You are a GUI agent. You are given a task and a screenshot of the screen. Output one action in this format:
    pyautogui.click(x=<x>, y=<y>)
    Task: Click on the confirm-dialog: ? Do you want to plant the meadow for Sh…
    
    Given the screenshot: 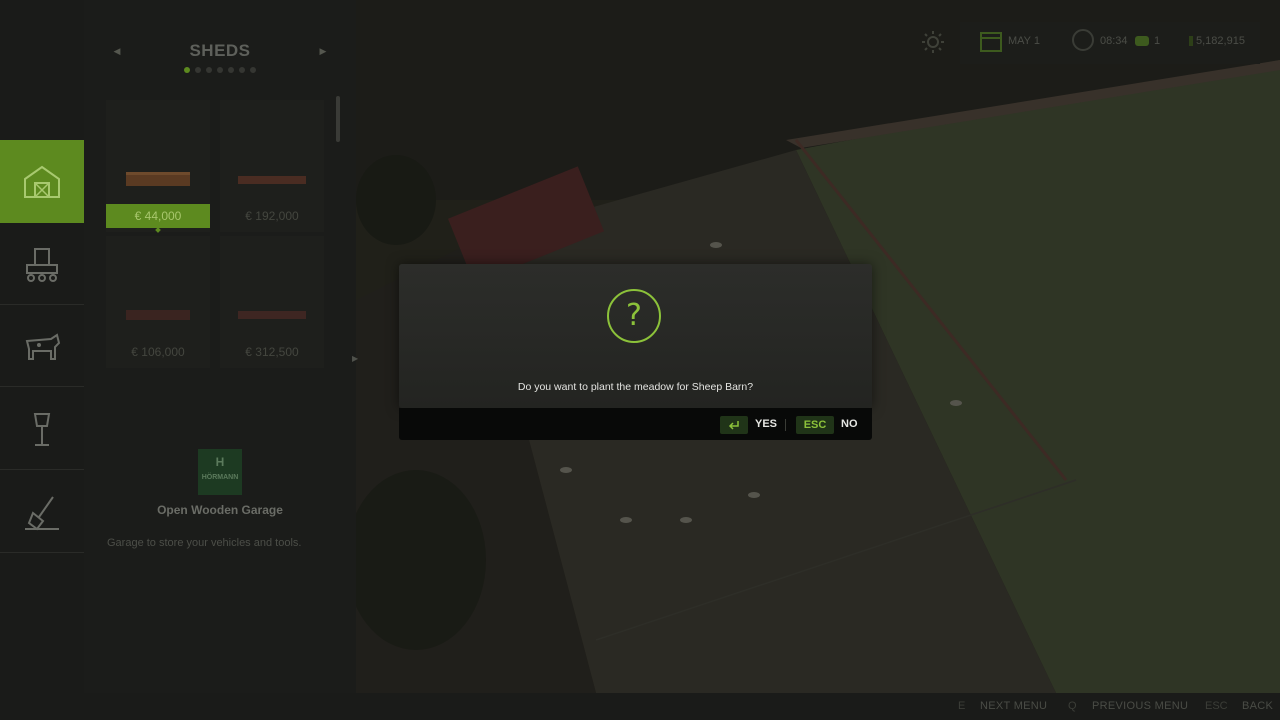 What is the action you would take?
    pyautogui.click(x=635, y=336)
    